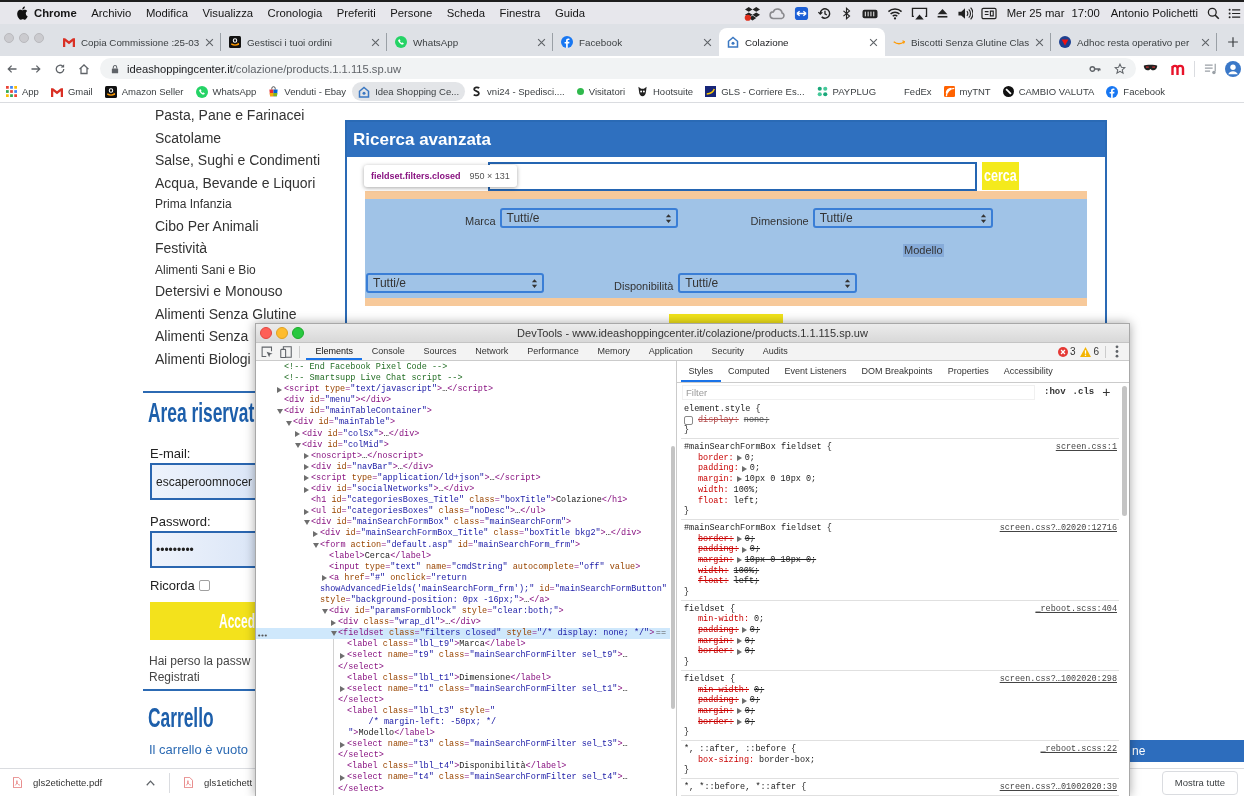 The image size is (1244, 796). What do you see at coordinates (1233, 68) in the screenshot?
I see `avatar-icon` at bounding box center [1233, 68].